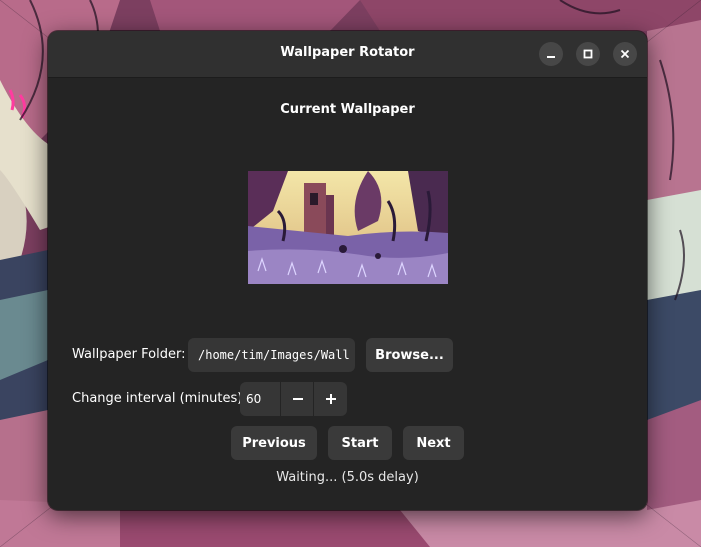 The width and height of the screenshot is (701, 547). I want to click on wallpaper-folder-input, so click(271, 355).